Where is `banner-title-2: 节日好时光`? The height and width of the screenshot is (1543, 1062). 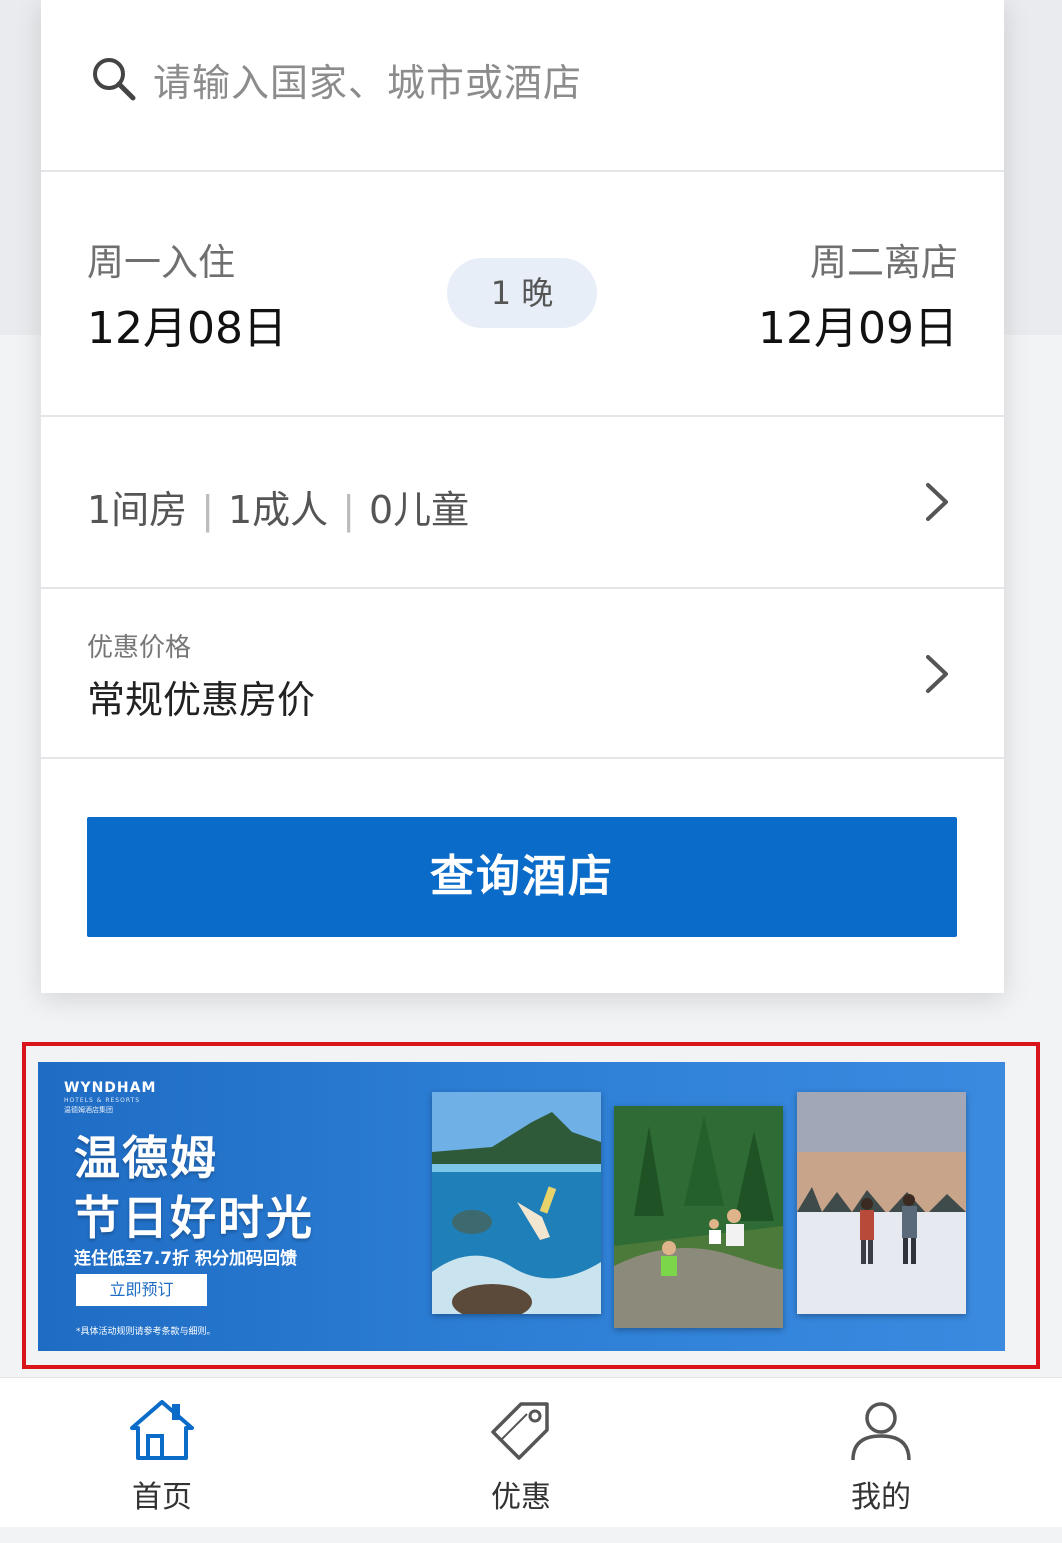
banner-title-2: 节日好时光 is located at coordinates (194, 1218).